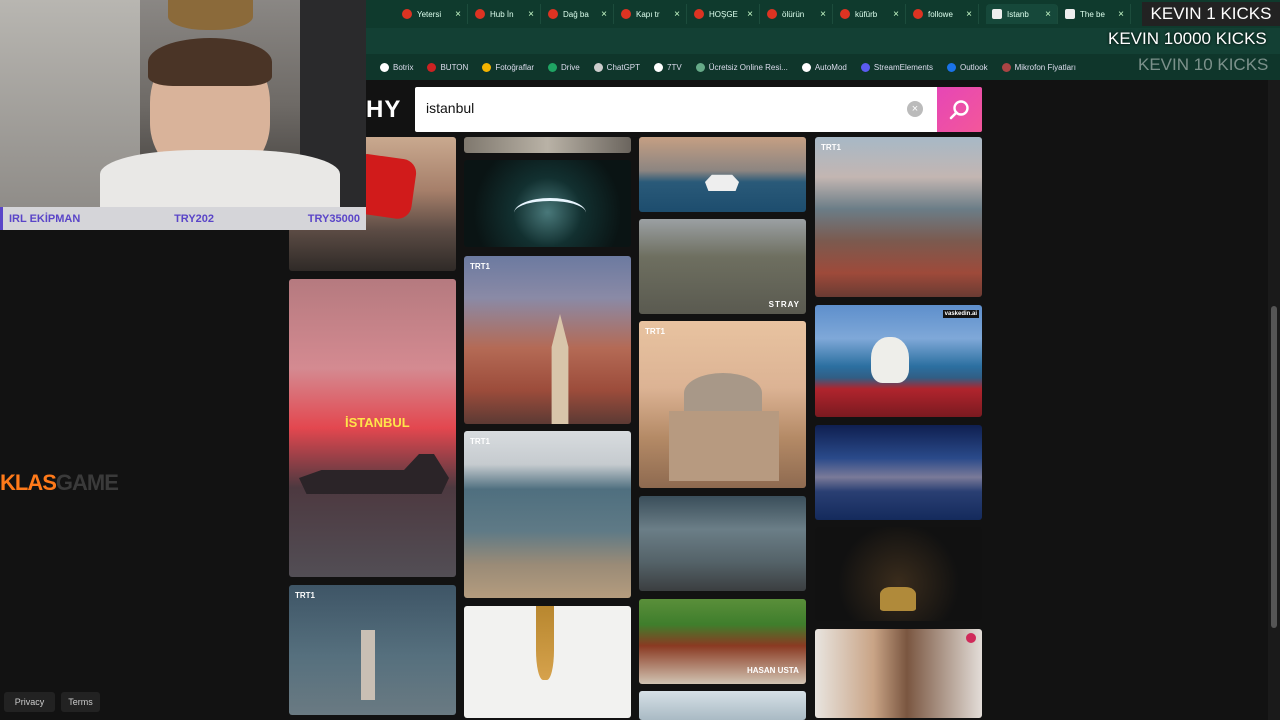 The width and height of the screenshot is (1280, 720). What do you see at coordinates (552, 67) in the screenshot?
I see `drive-icon` at bounding box center [552, 67].